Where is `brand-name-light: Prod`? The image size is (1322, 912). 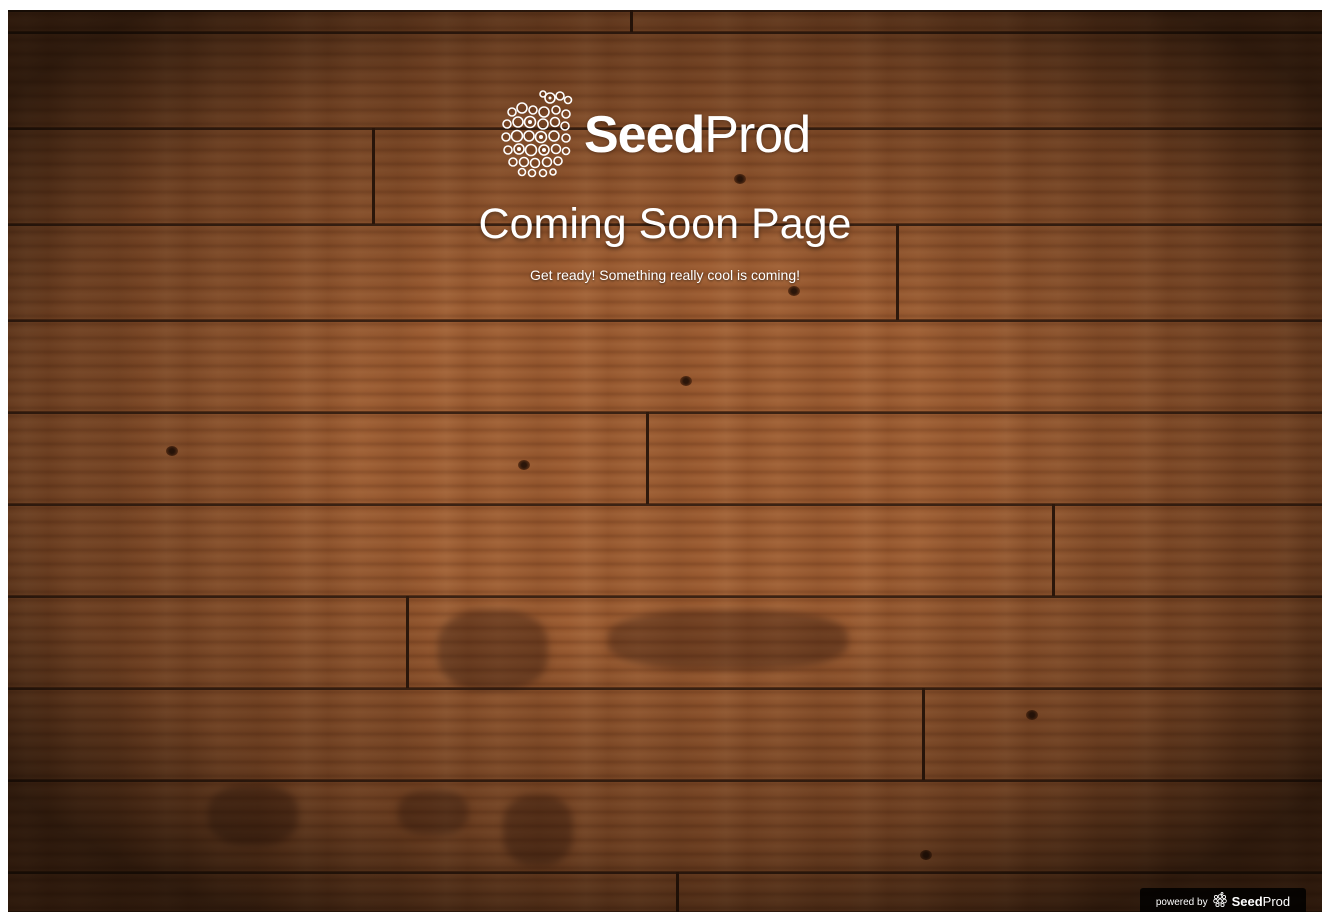 brand-name-light: Prod is located at coordinates (757, 135).